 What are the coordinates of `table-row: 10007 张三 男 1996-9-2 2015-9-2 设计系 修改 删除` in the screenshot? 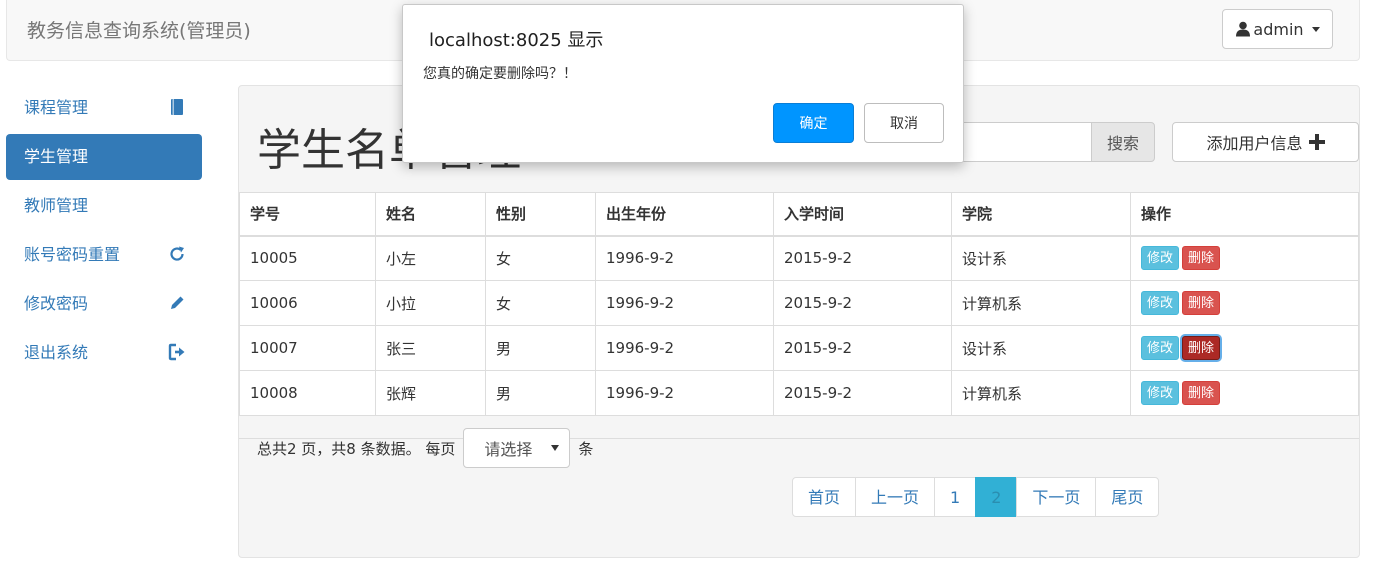 It's located at (799, 348).